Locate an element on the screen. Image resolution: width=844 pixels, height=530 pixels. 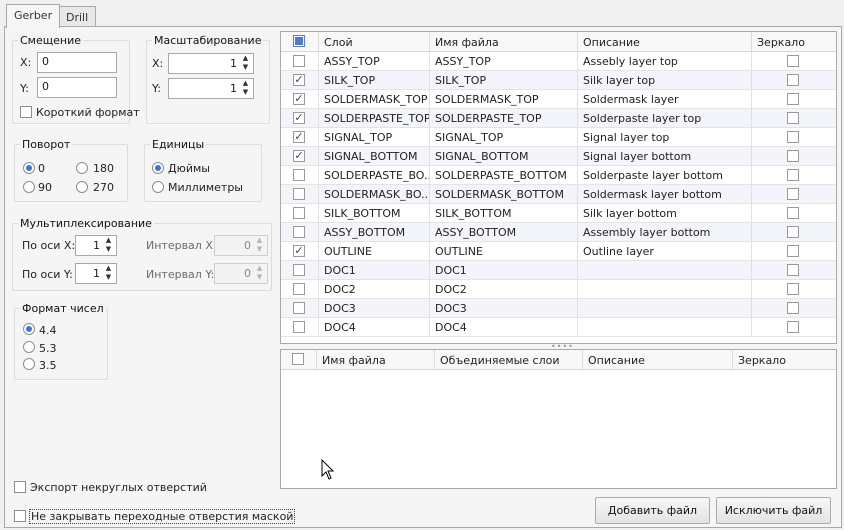
table-row: DOC4 DOC4 is located at coordinates (558, 327).